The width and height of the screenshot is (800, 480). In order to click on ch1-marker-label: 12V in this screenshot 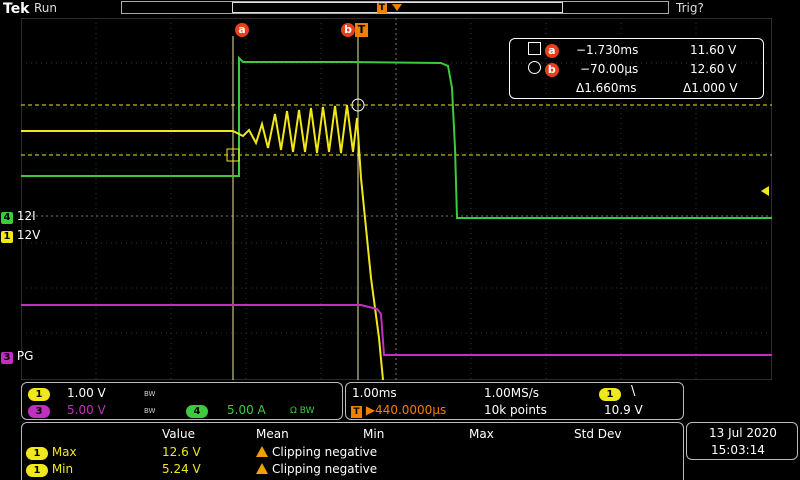, I will do `click(28, 235)`.